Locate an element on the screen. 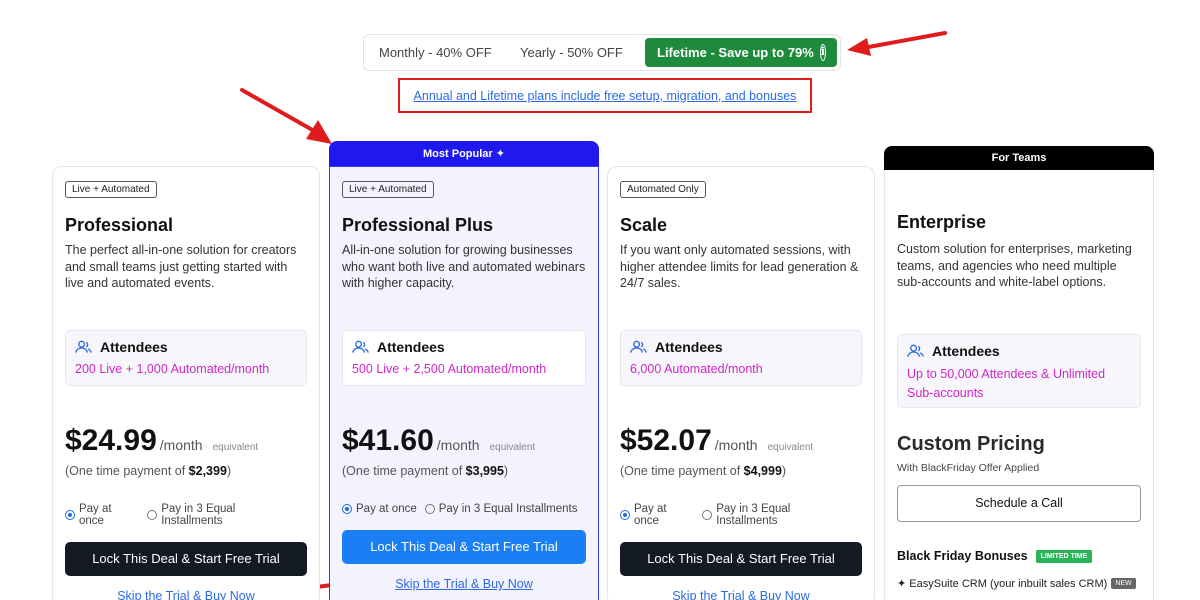 The width and height of the screenshot is (1200, 600). plan-name: Professional is located at coordinates (119, 225).